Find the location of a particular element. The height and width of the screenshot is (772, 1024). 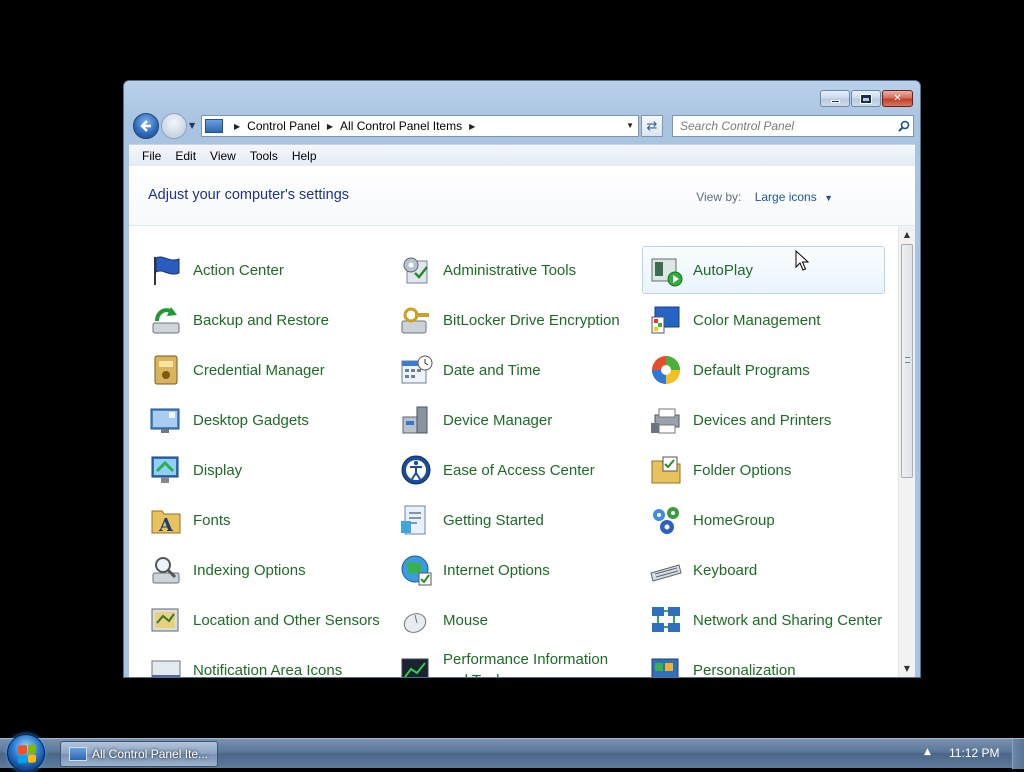

control-panel-item-color-management: Color Management is located at coordinates (763, 320).